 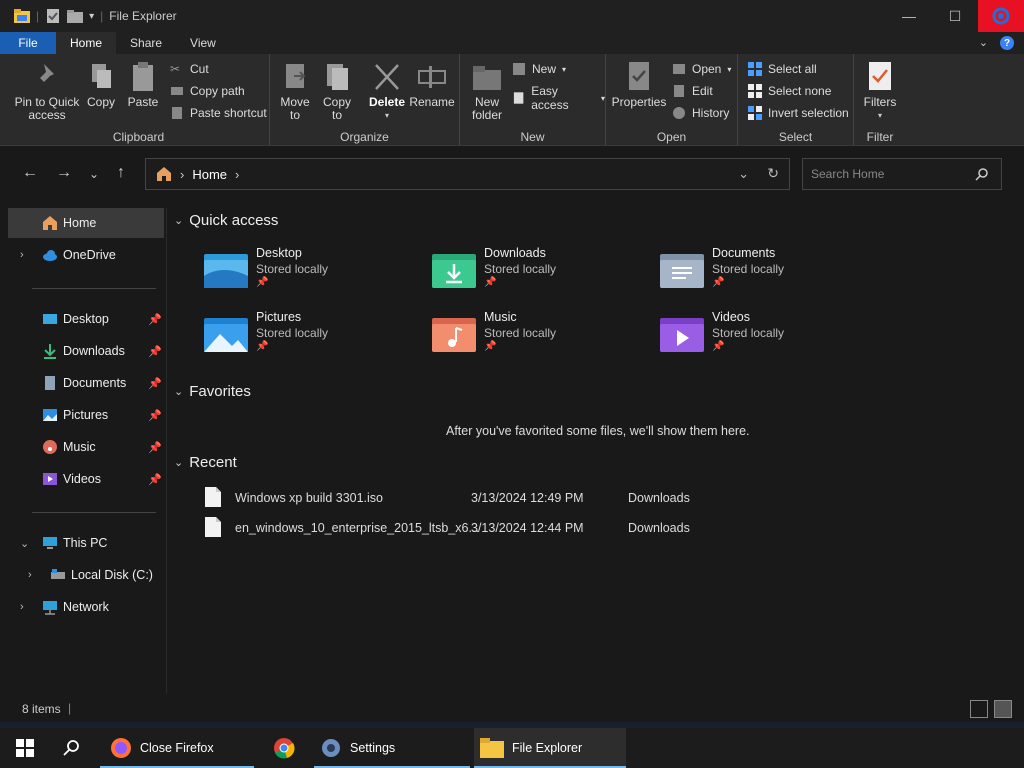 What do you see at coordinates (25, 748) in the screenshot?
I see `start-button` at bounding box center [25, 748].